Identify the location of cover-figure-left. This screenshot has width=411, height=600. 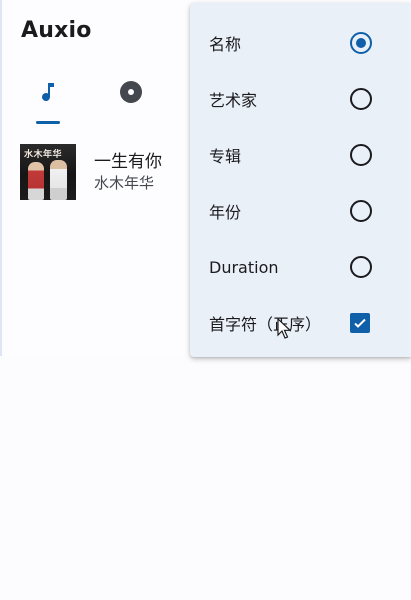
(36, 181).